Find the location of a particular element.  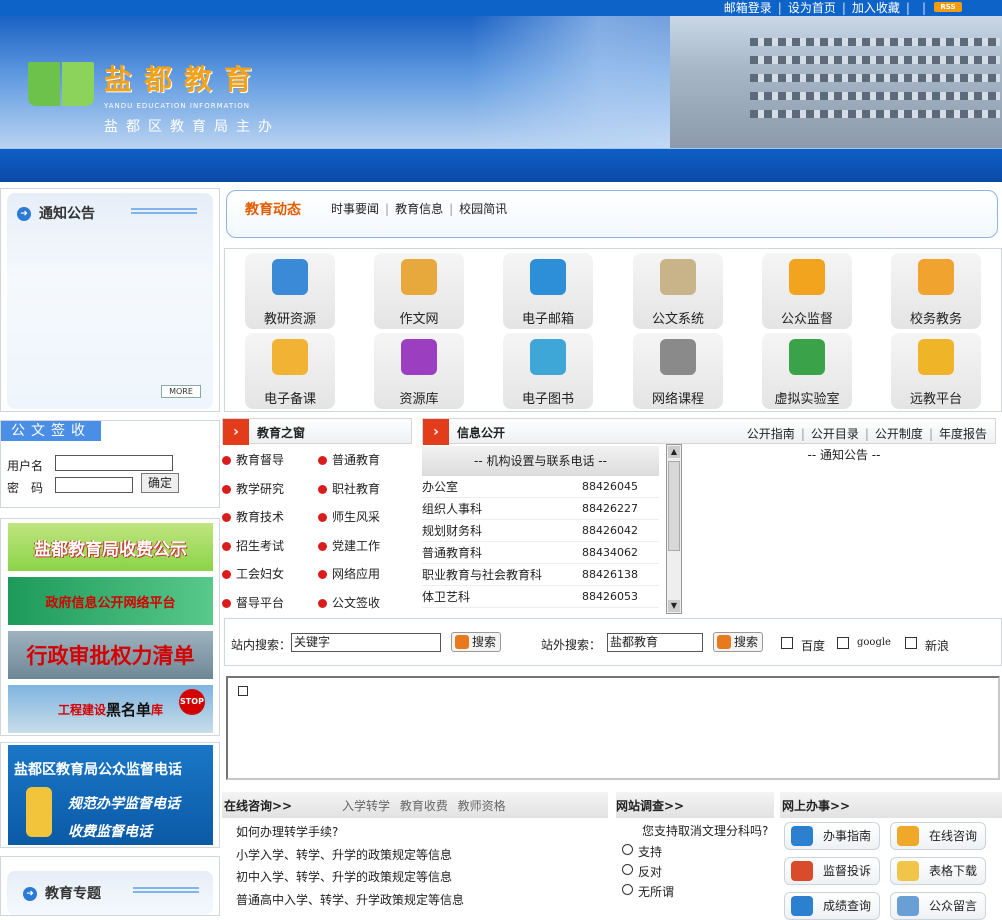

survey-title: 网站调查>> is located at coordinates (650, 805).